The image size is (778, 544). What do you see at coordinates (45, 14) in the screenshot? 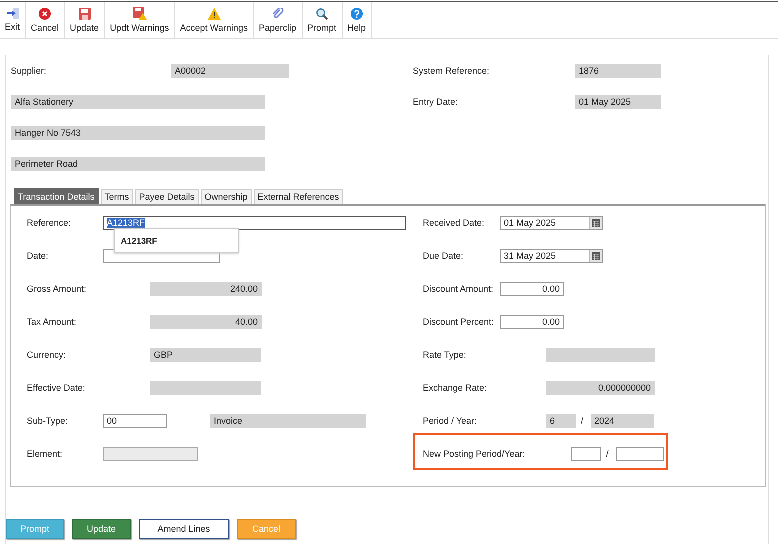
I see `cancel-icon` at bounding box center [45, 14].